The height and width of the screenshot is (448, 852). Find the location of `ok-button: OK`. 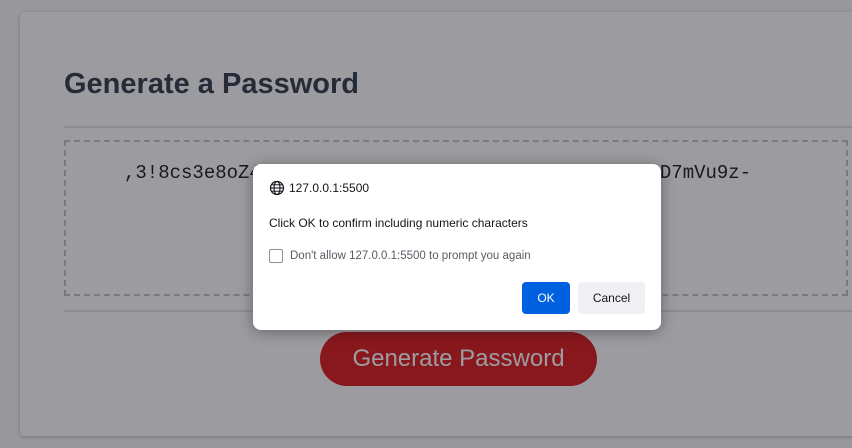

ok-button: OK is located at coordinates (546, 298).